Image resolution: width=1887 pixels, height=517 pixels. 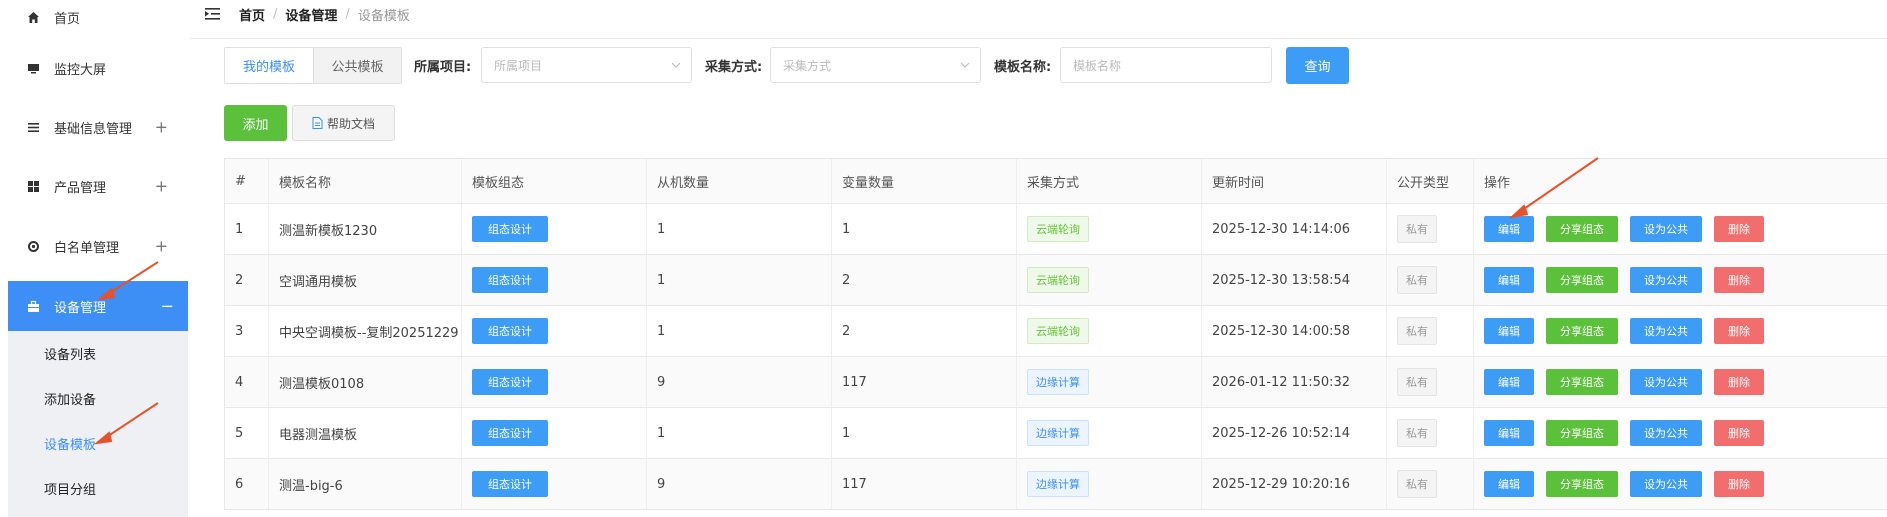 What do you see at coordinates (554, 382) in the screenshot?
I see `design-cell: 组态设计` at bounding box center [554, 382].